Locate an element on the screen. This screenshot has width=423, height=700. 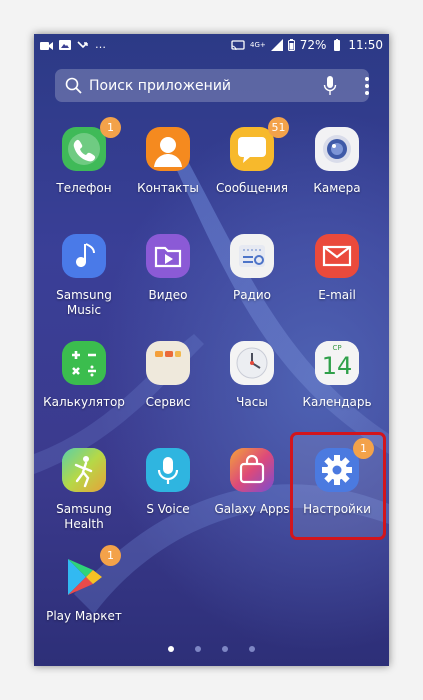
app-label: Часы is located at coordinates (252, 402).